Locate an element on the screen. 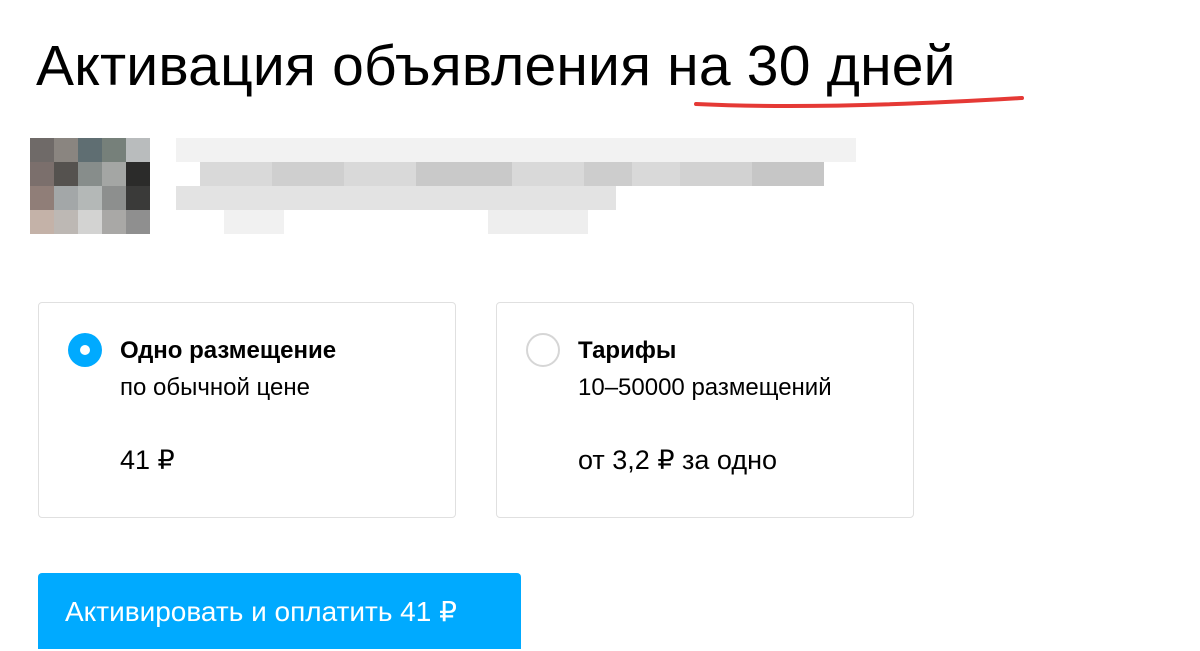  listing-title-pixelated is located at coordinates (516, 186).